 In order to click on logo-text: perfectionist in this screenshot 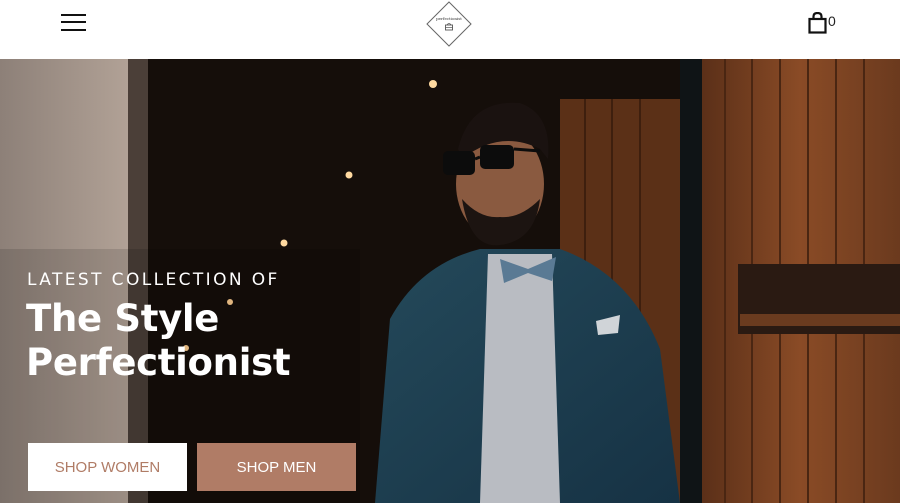, I will do `click(449, 18)`.